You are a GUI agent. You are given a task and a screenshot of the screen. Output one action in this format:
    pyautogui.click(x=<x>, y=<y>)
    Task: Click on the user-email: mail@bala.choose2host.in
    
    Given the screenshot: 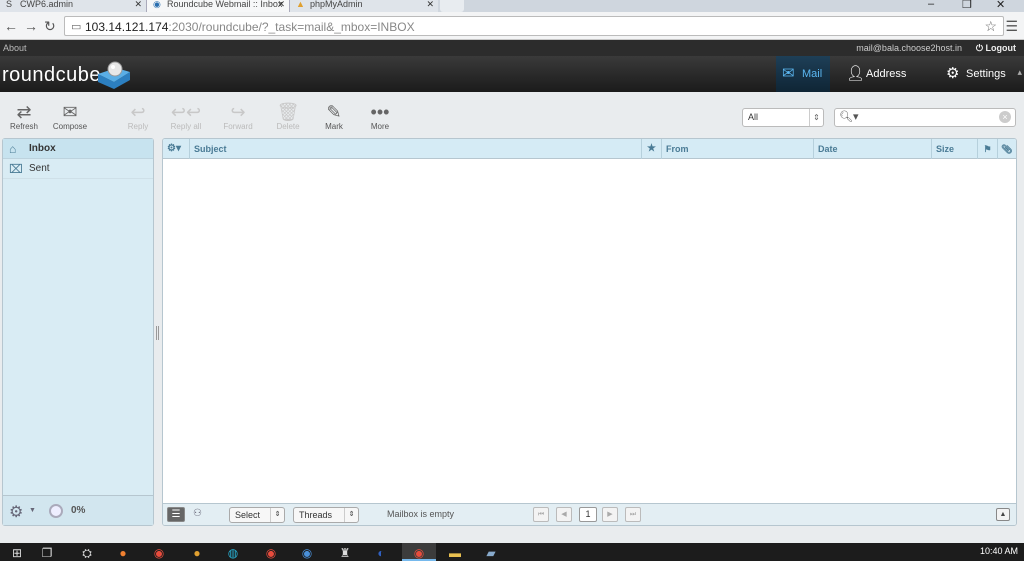 What is the action you would take?
    pyautogui.click(x=909, y=48)
    